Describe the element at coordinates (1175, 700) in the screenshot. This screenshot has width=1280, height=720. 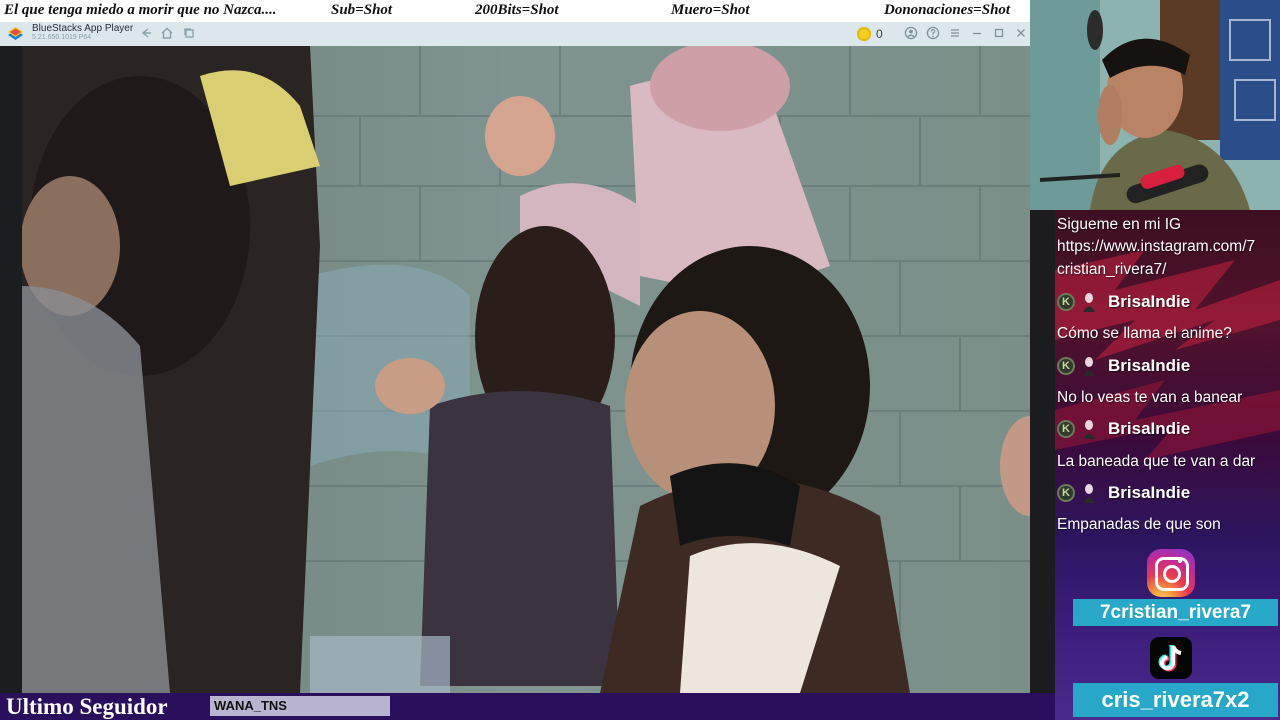
I see `tiktok-handle: cris_rivera7x2` at that location.